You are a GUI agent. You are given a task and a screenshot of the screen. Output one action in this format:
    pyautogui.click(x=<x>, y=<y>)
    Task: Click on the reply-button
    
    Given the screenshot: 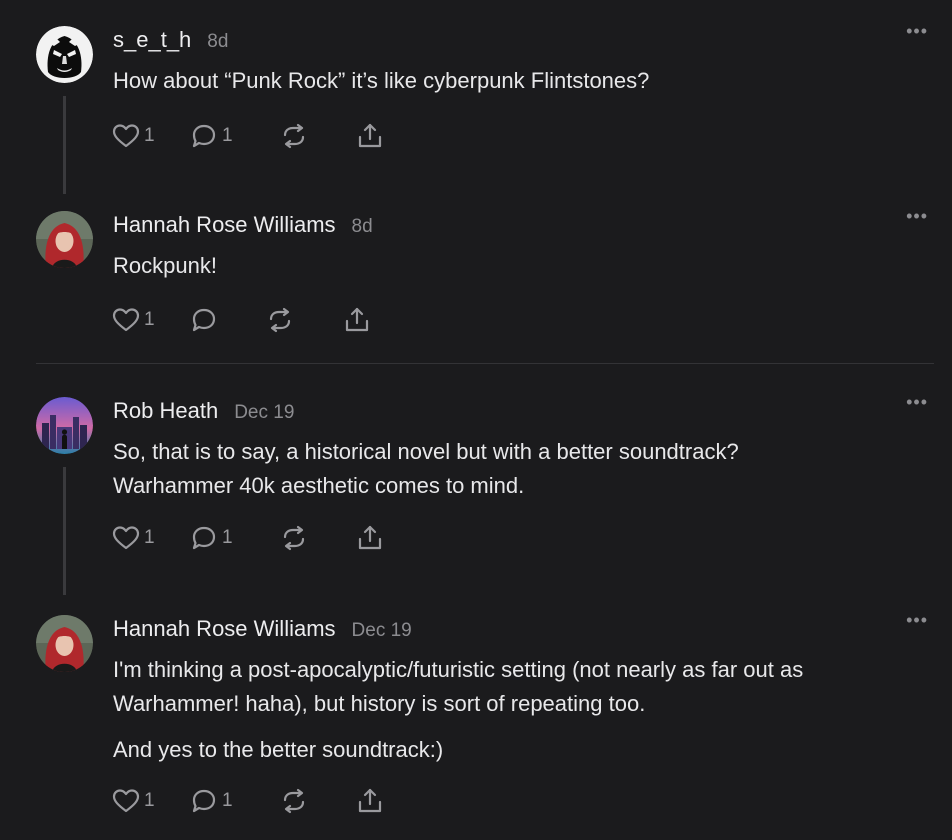 What is the action you would take?
    pyautogui.click(x=228, y=320)
    